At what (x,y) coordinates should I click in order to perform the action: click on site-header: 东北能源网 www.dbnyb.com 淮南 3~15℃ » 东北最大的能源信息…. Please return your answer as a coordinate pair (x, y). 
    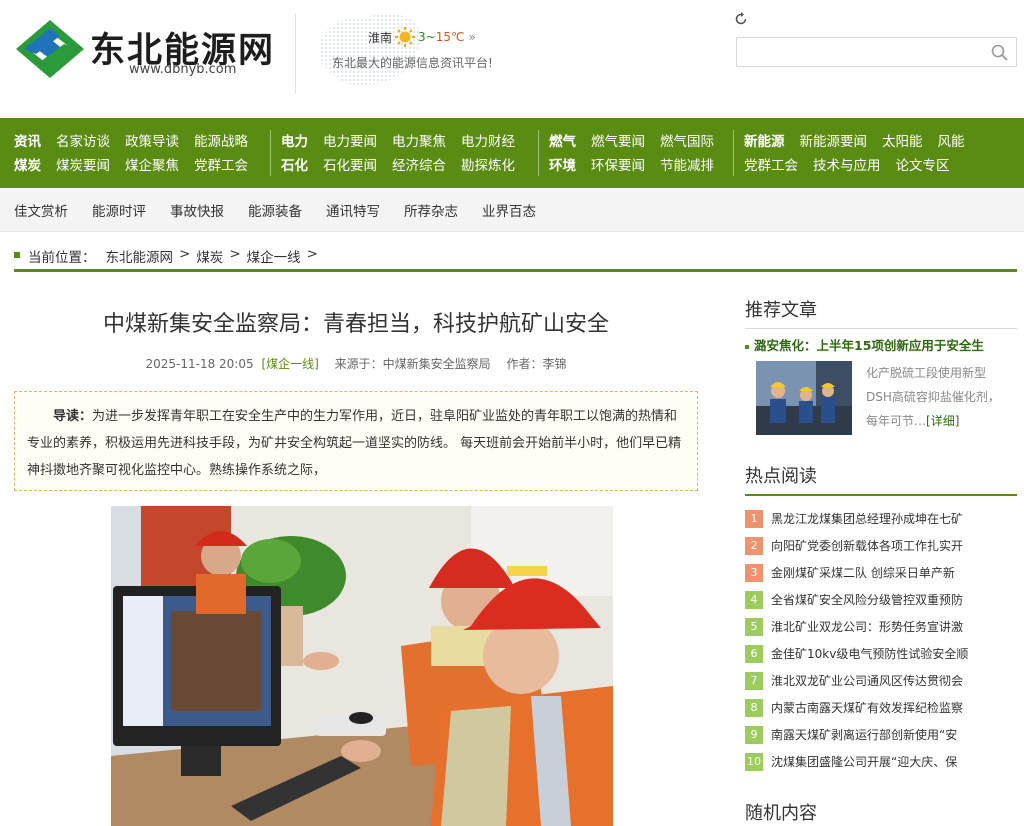
    Looking at the image, I should click on (512, 59).